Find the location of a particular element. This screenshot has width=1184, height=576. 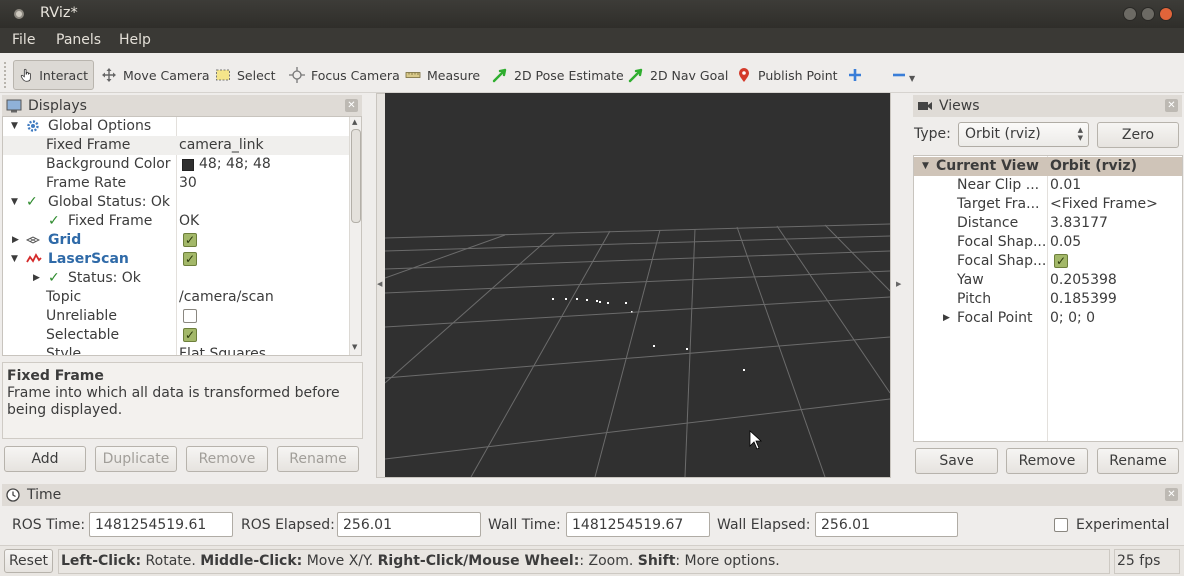

wall-time-field is located at coordinates (638, 524).